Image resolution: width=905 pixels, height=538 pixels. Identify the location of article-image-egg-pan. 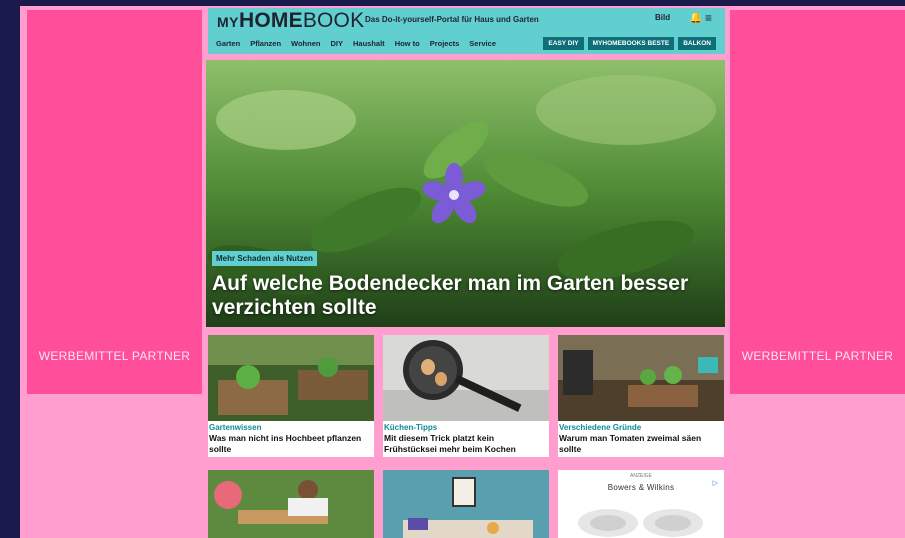
(466, 378).